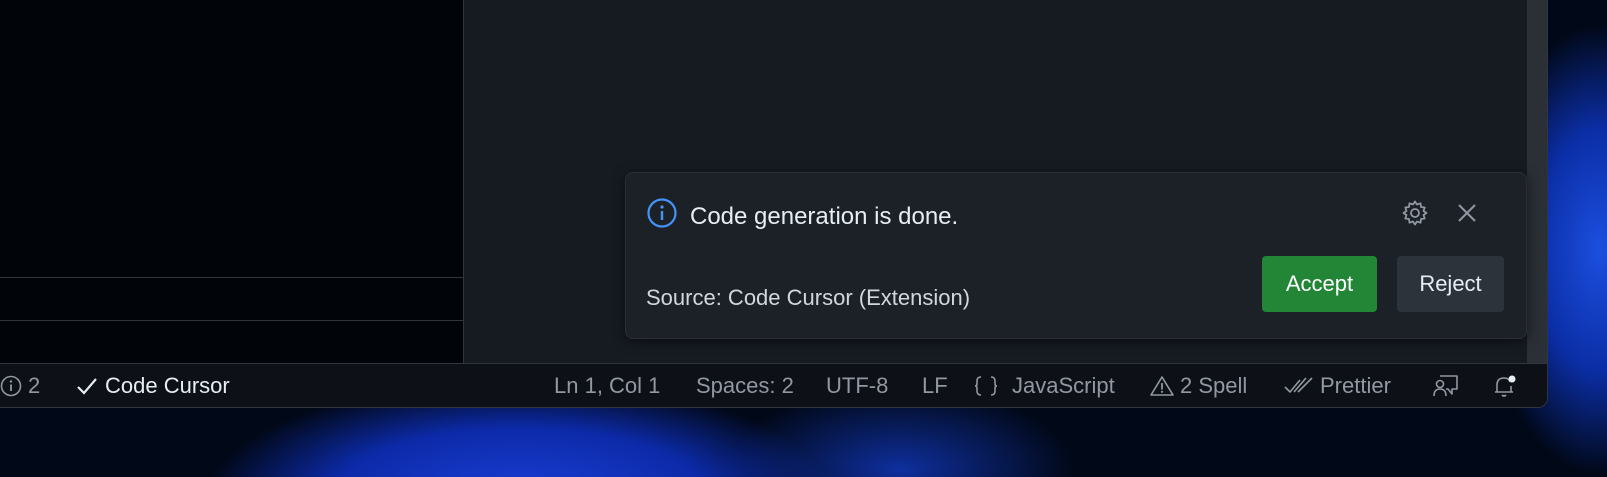 This screenshot has width=1607, height=477. I want to click on notification-message-row: Code generation is done., so click(802, 216).